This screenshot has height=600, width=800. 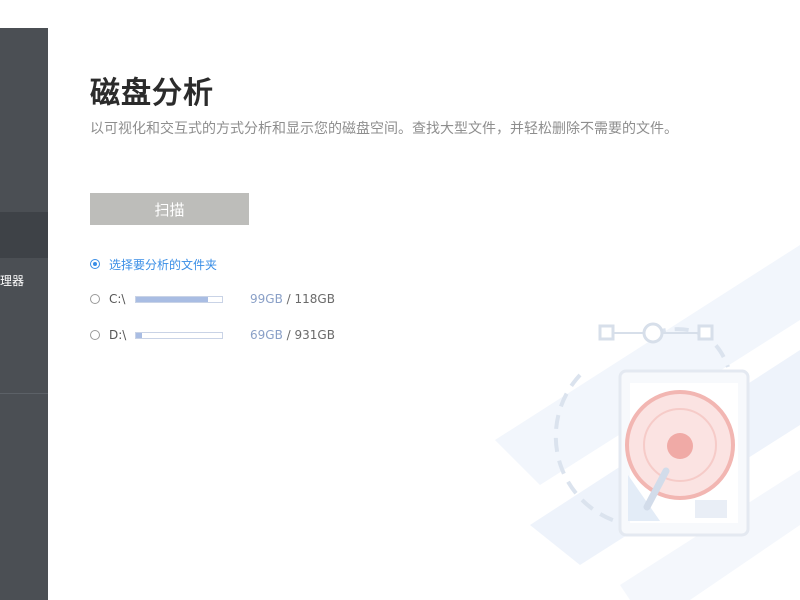 I want to click on sidebar: 理器, so click(x=24, y=300).